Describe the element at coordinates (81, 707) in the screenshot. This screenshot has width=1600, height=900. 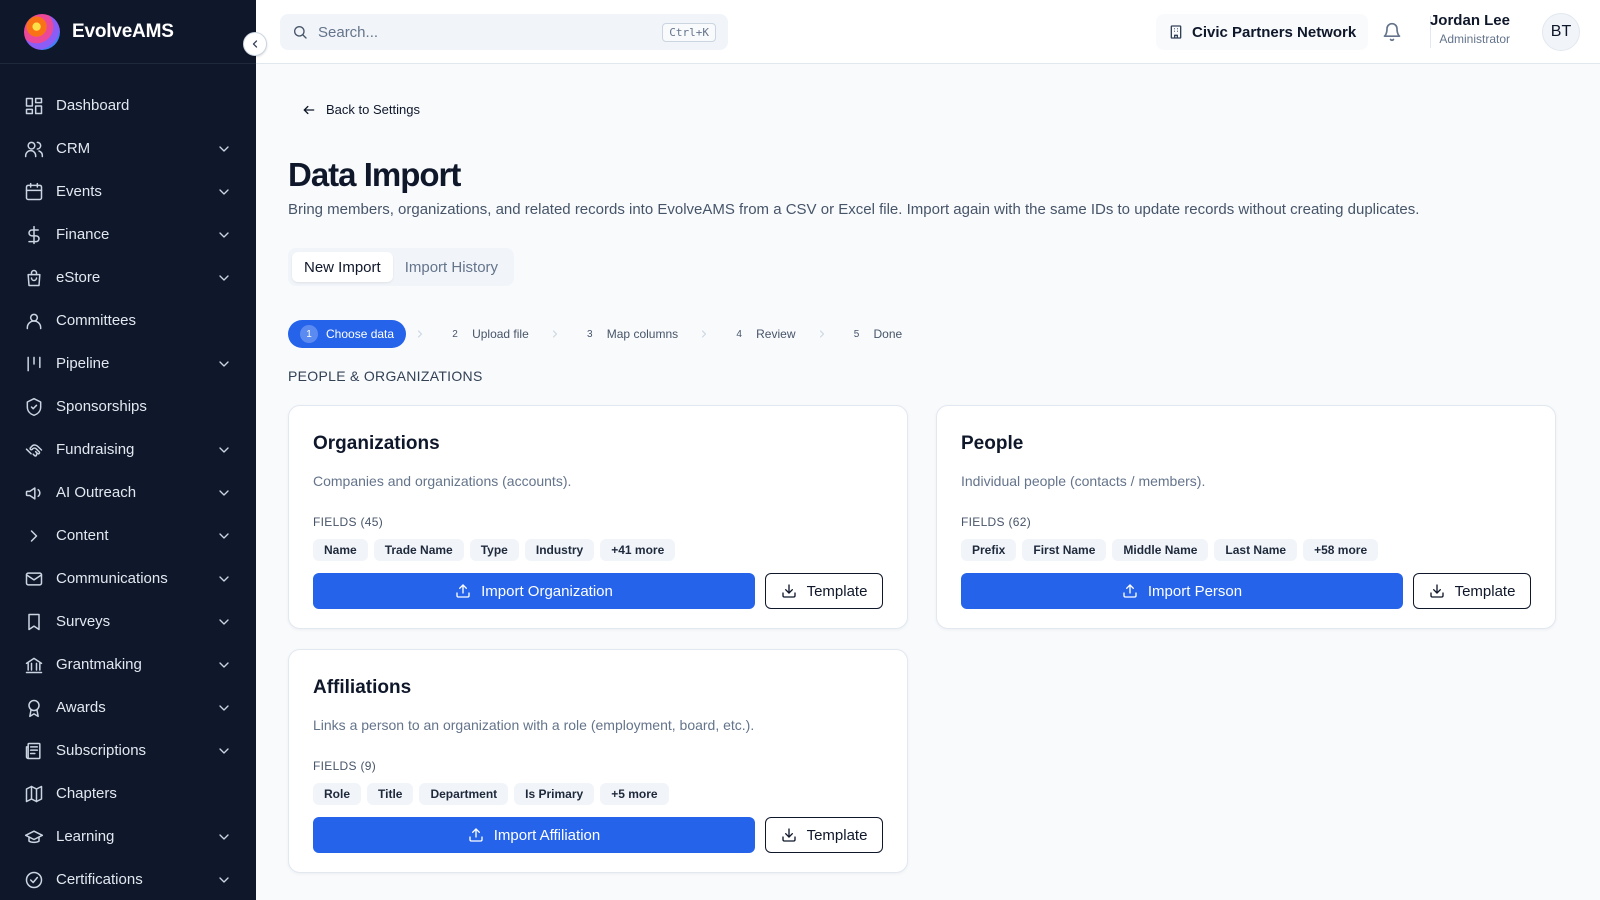
I see `sidebar-item-label: Awards` at that location.